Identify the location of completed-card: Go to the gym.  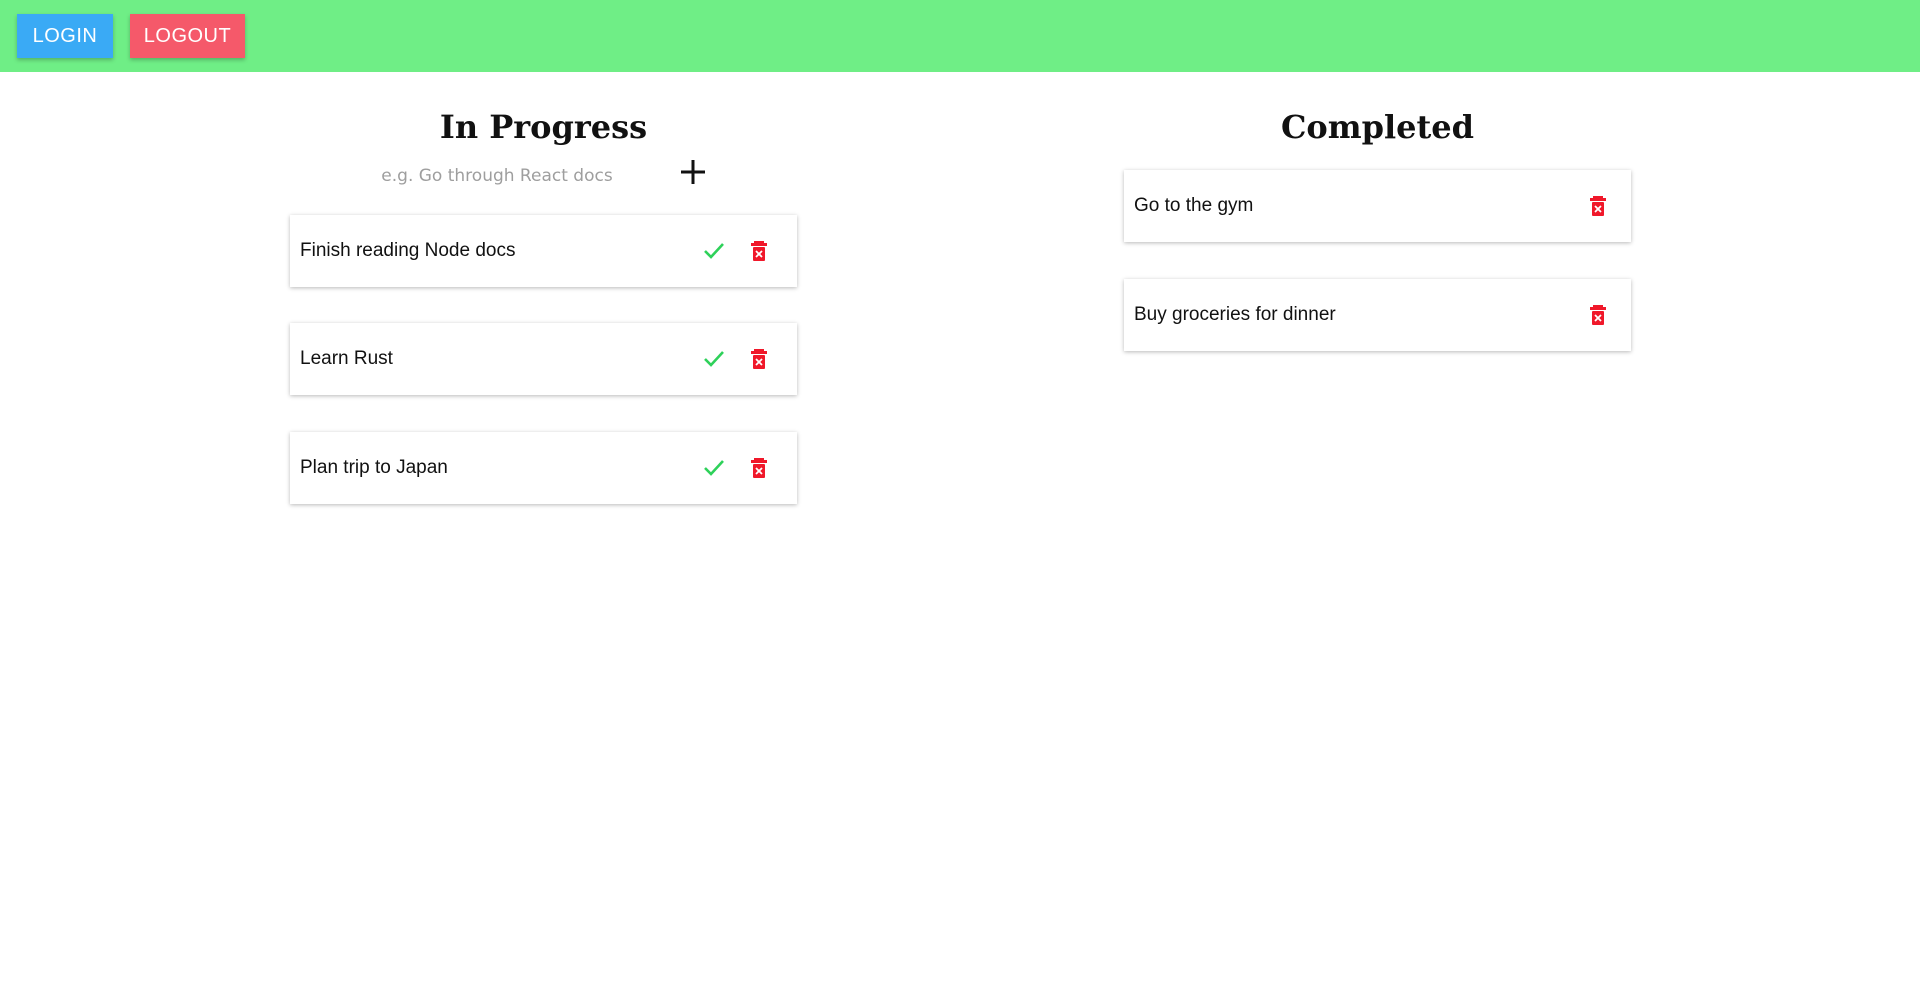
(1377, 206).